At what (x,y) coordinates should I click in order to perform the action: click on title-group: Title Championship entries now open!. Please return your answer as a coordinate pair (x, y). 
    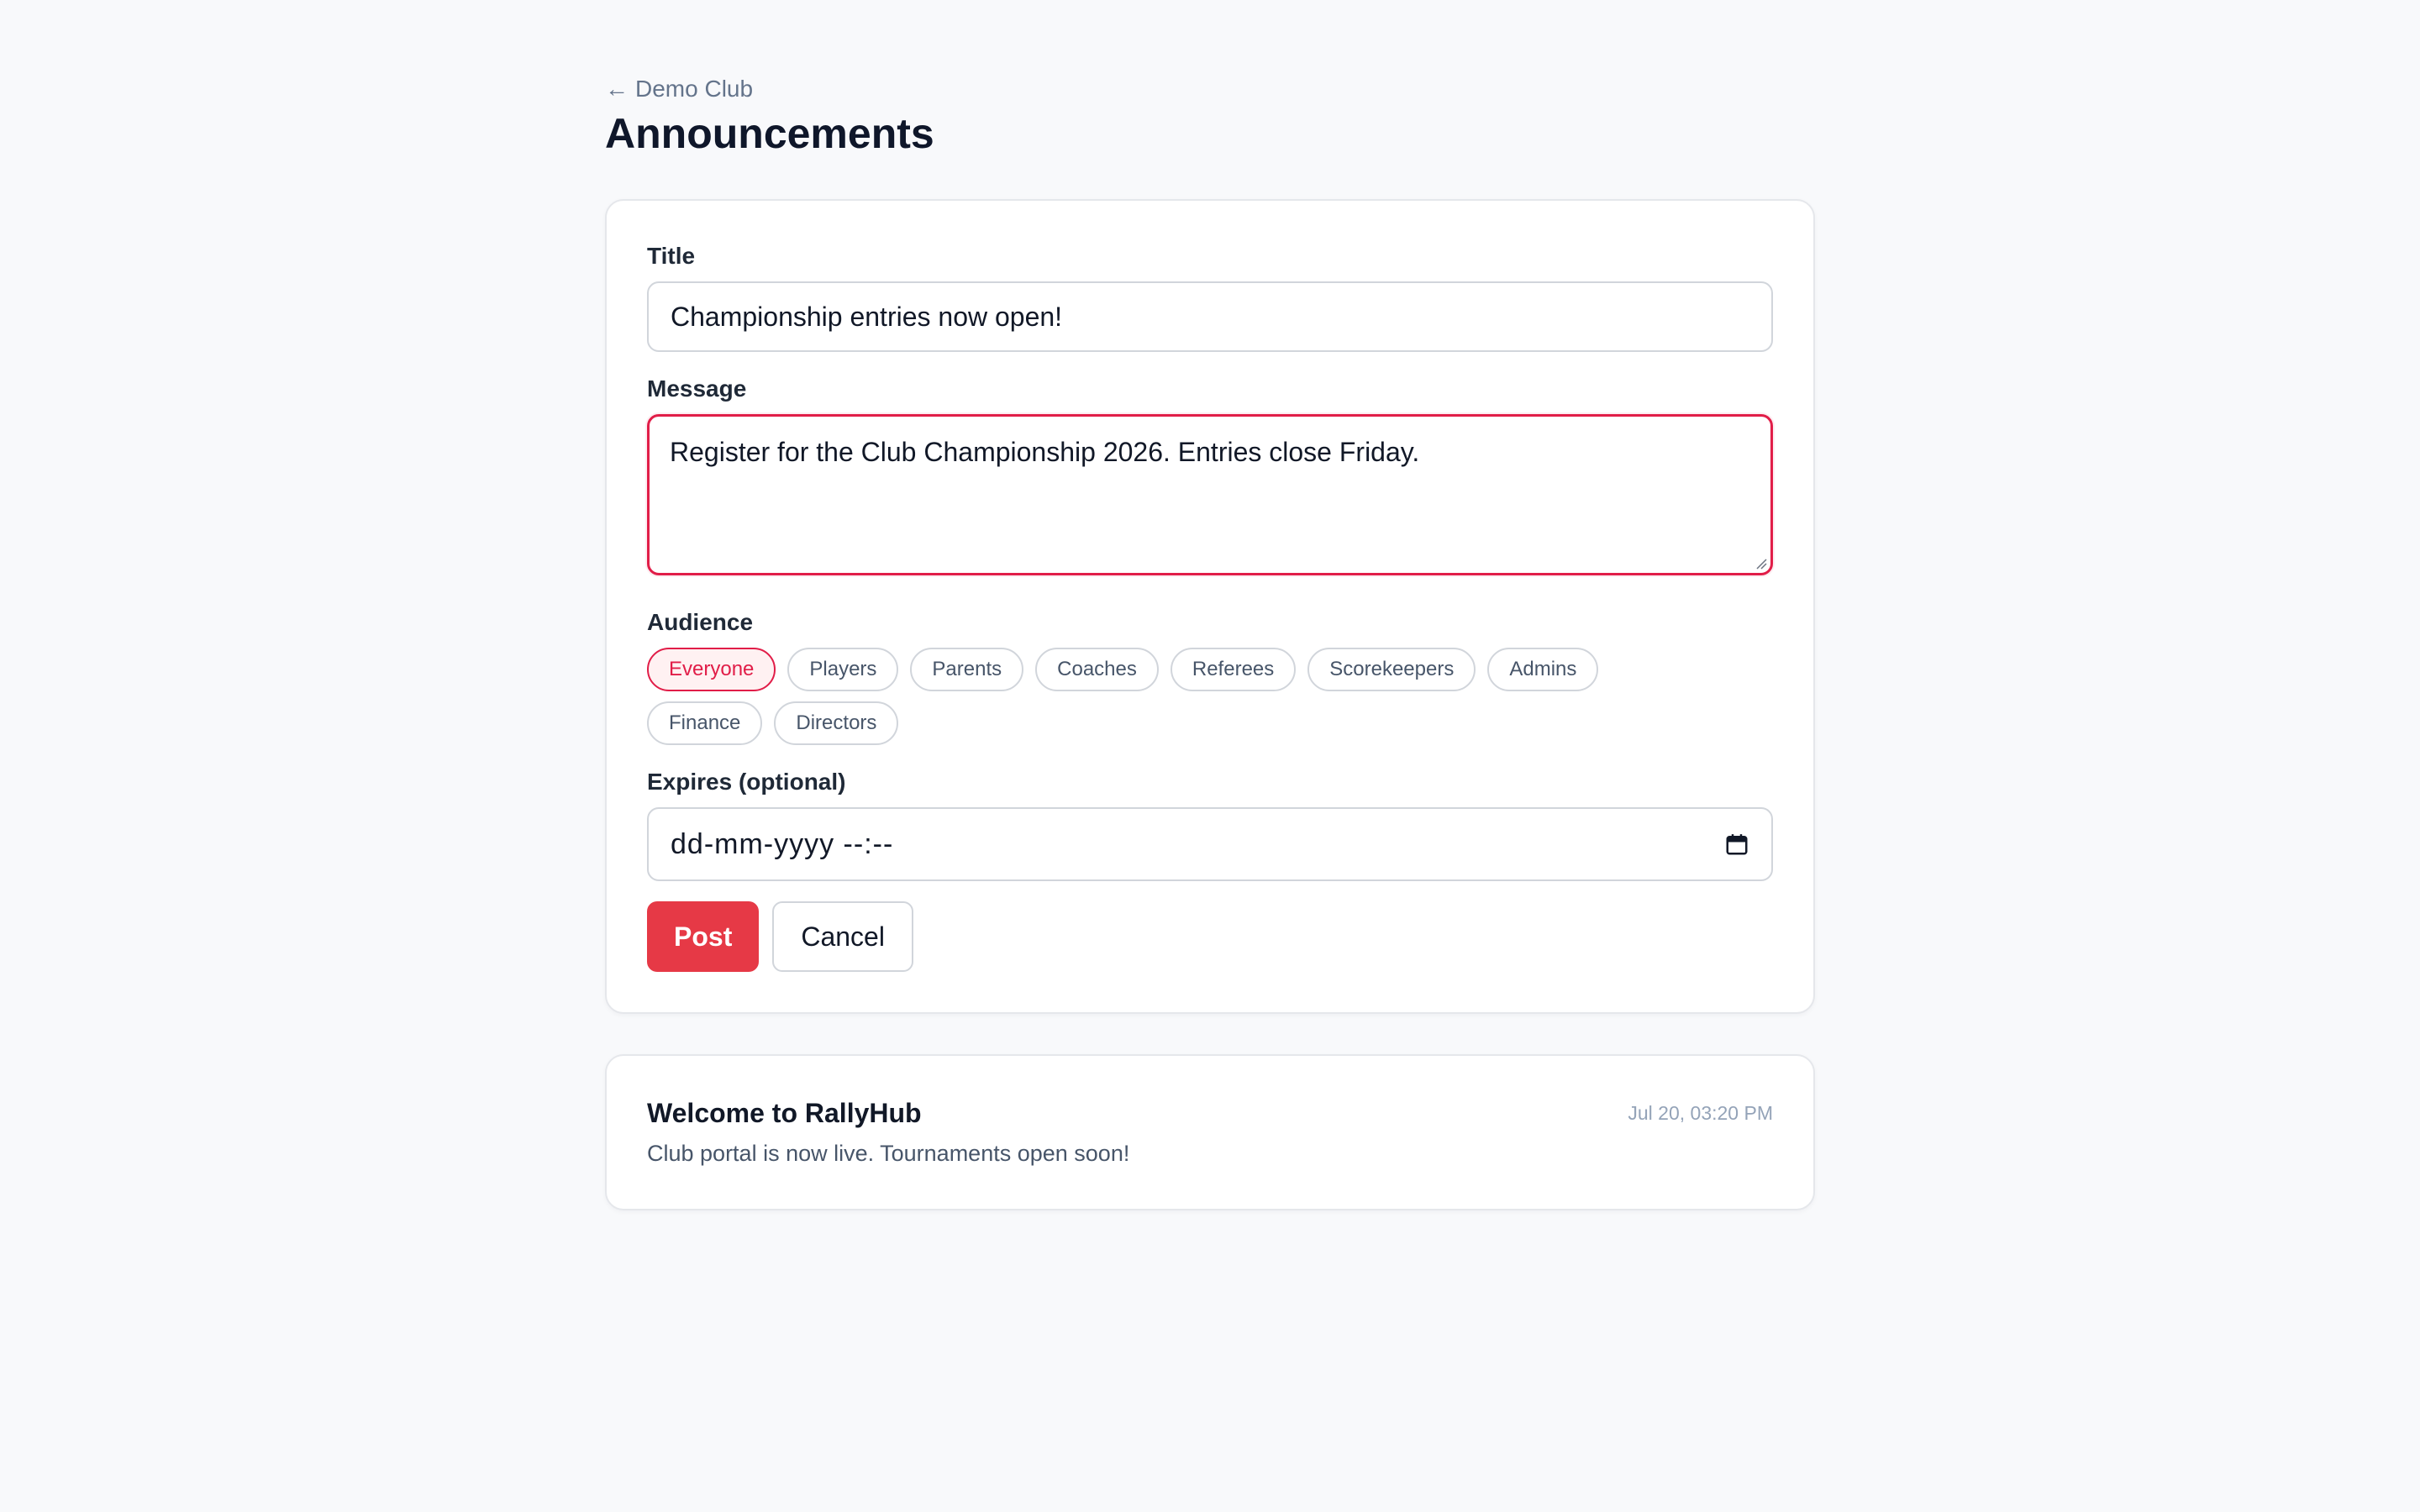
    Looking at the image, I should click on (1210, 297).